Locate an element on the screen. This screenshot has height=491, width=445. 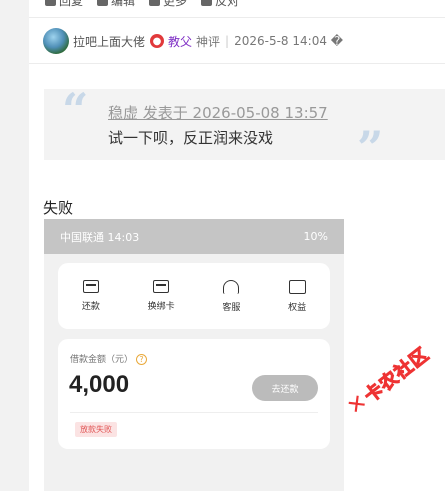
service-card: 还款 换绑卡 客服 权益 is located at coordinates (194, 296).